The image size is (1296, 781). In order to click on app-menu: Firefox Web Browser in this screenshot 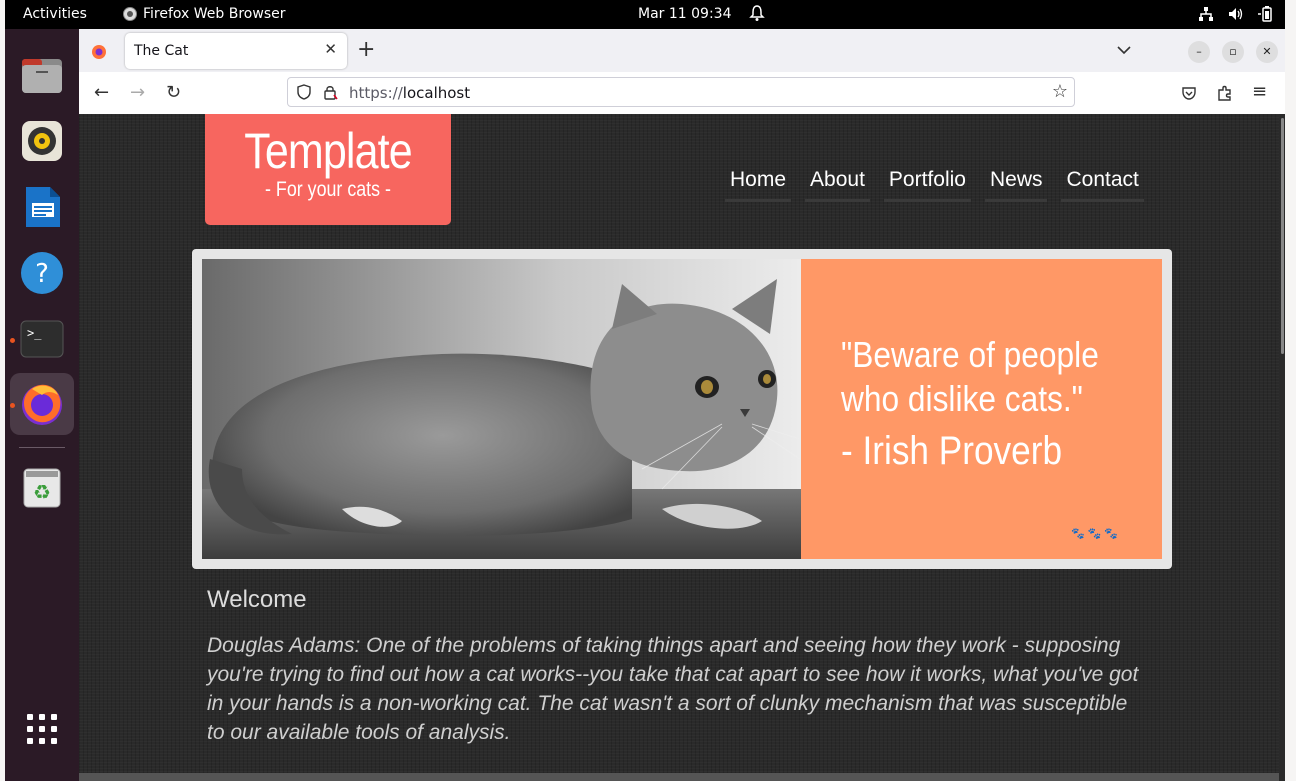, I will do `click(204, 14)`.